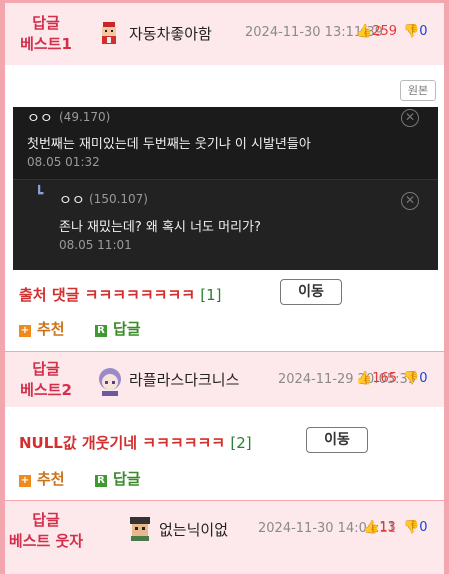  What do you see at coordinates (418, 90) in the screenshot?
I see `original-button: 원본` at bounding box center [418, 90].